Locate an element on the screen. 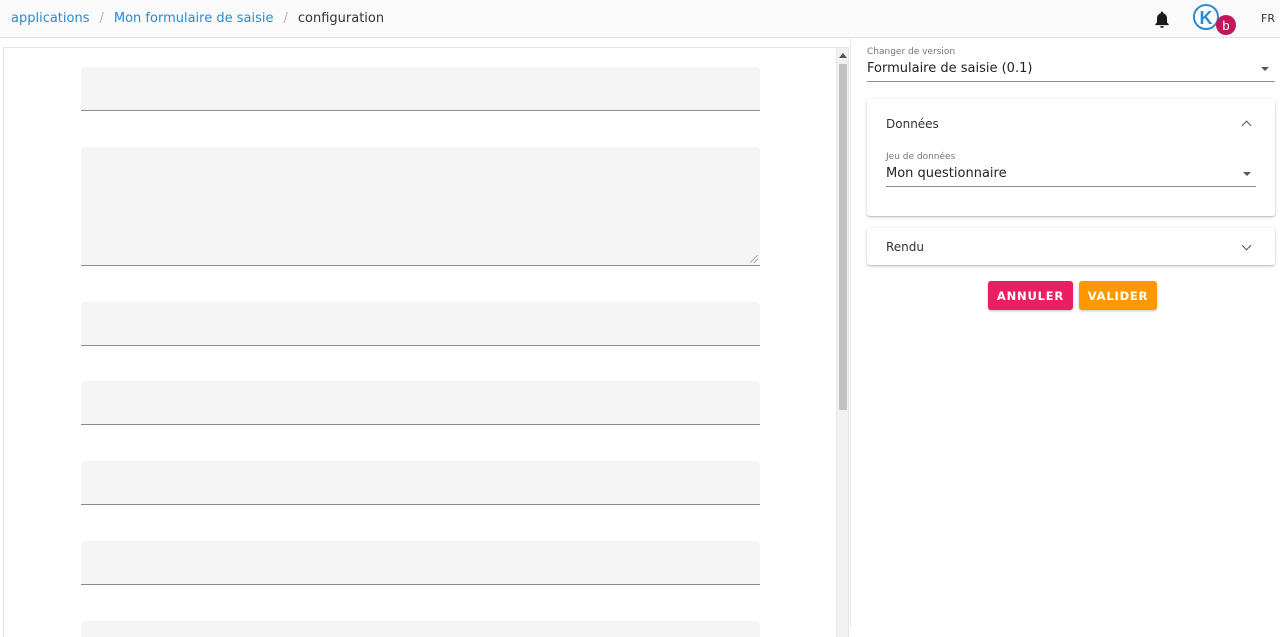  version-underline is located at coordinates (1071, 81).